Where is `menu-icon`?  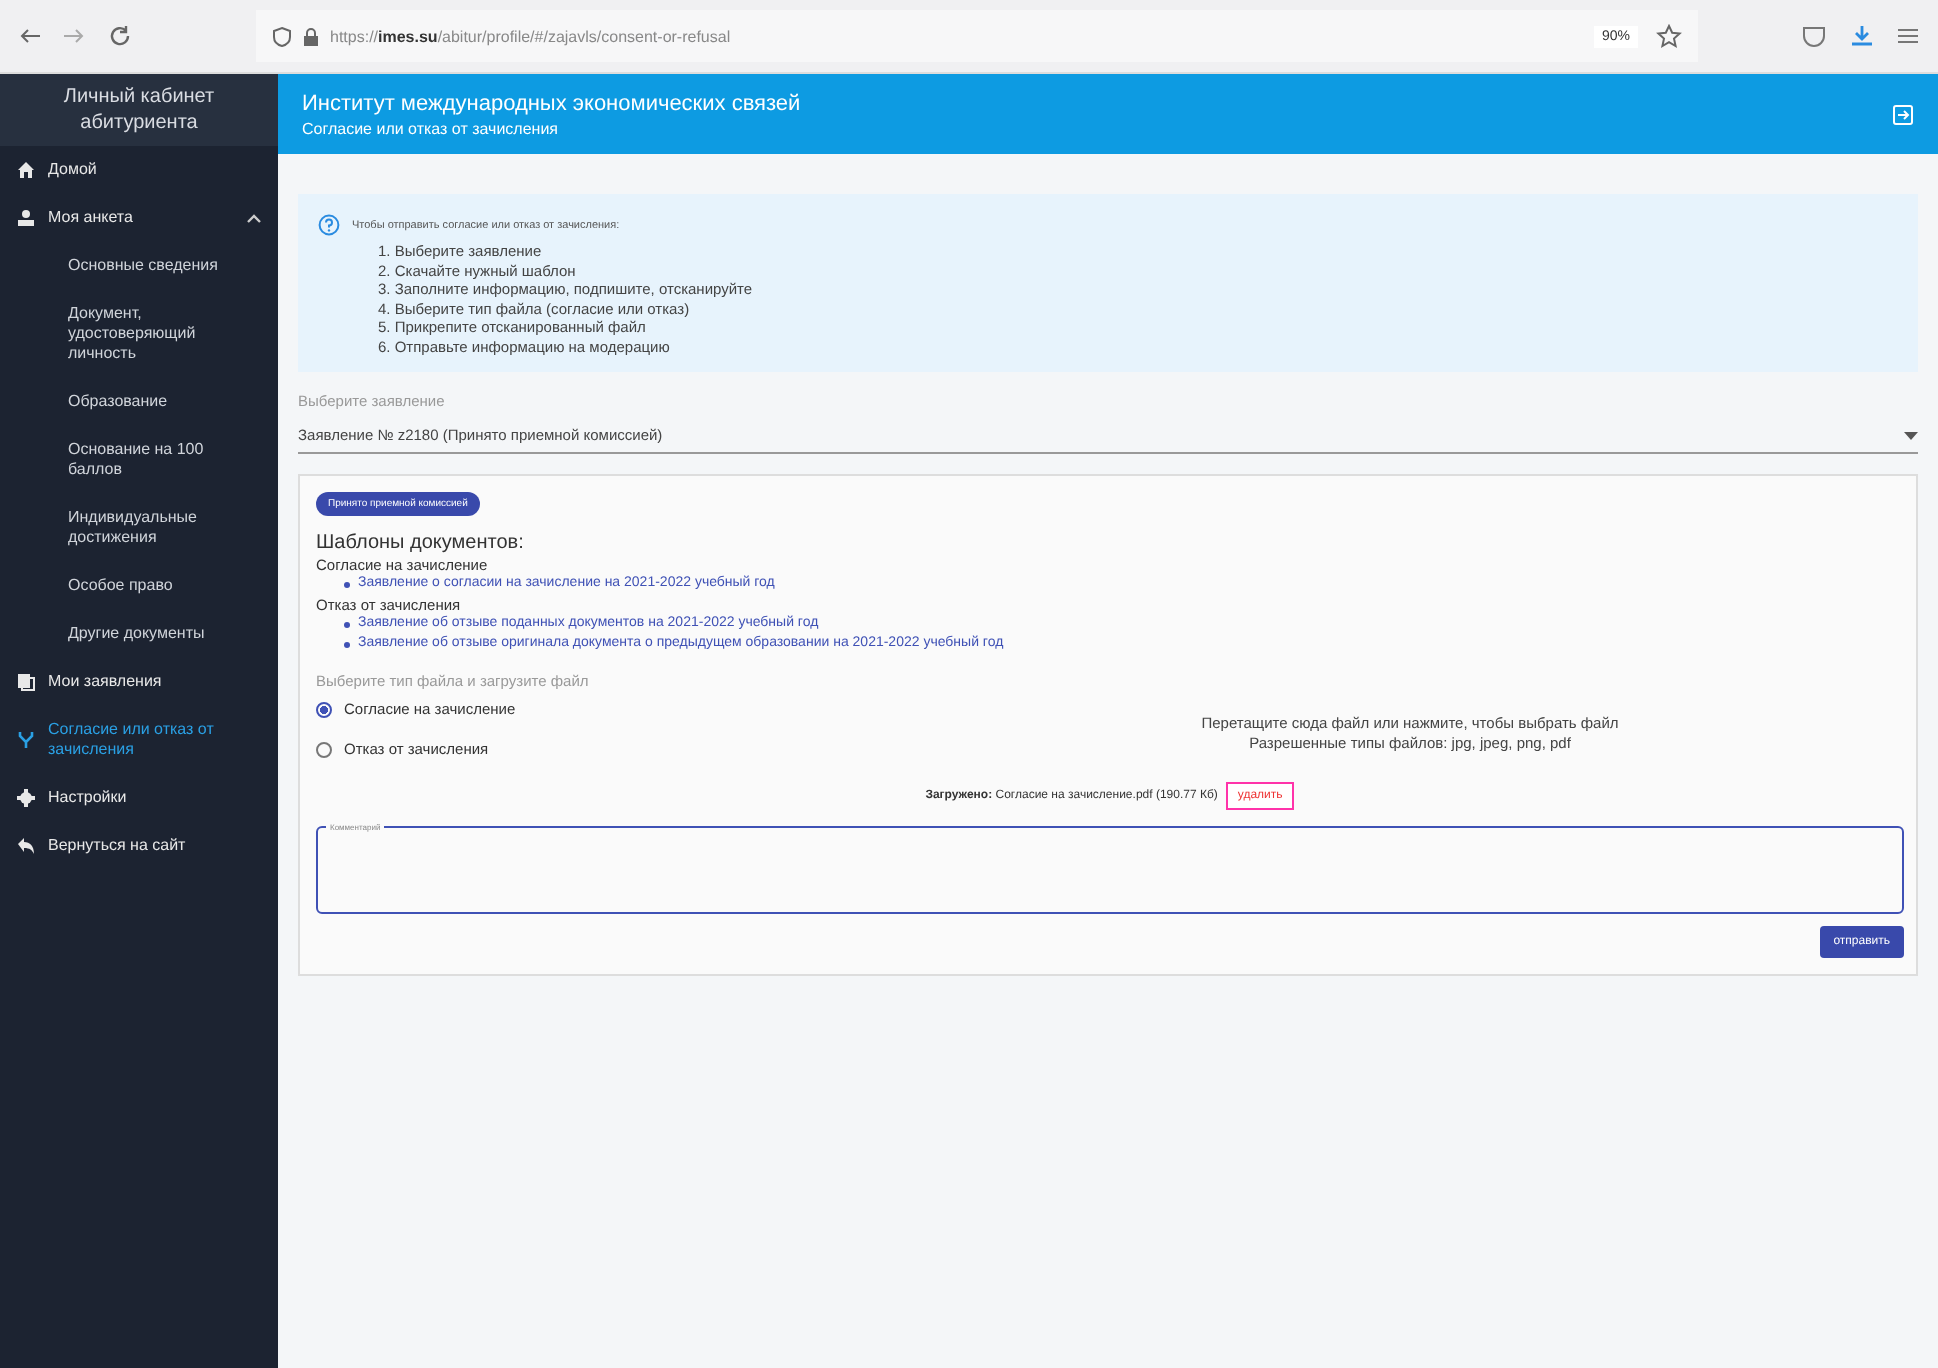
menu-icon is located at coordinates (1908, 36).